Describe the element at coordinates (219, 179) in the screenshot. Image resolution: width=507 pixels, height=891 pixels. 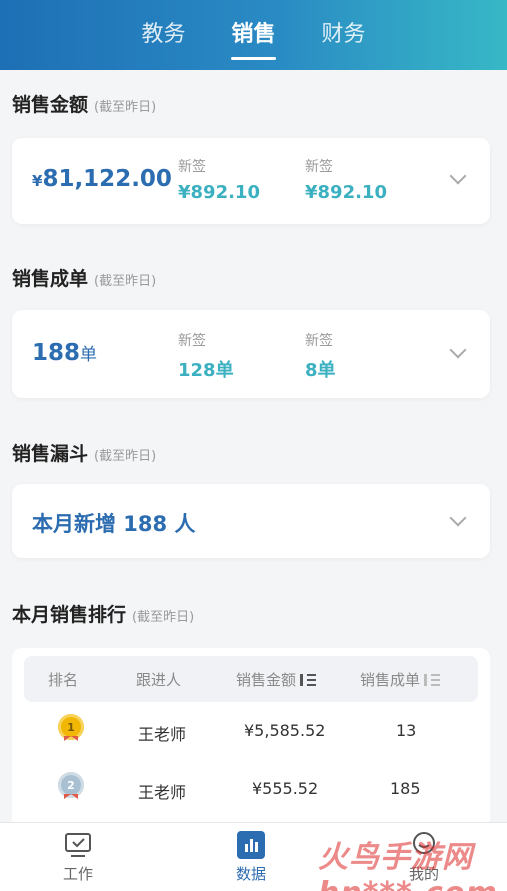
I see `new-signed-amount-1: 新签 ¥892.10` at that location.